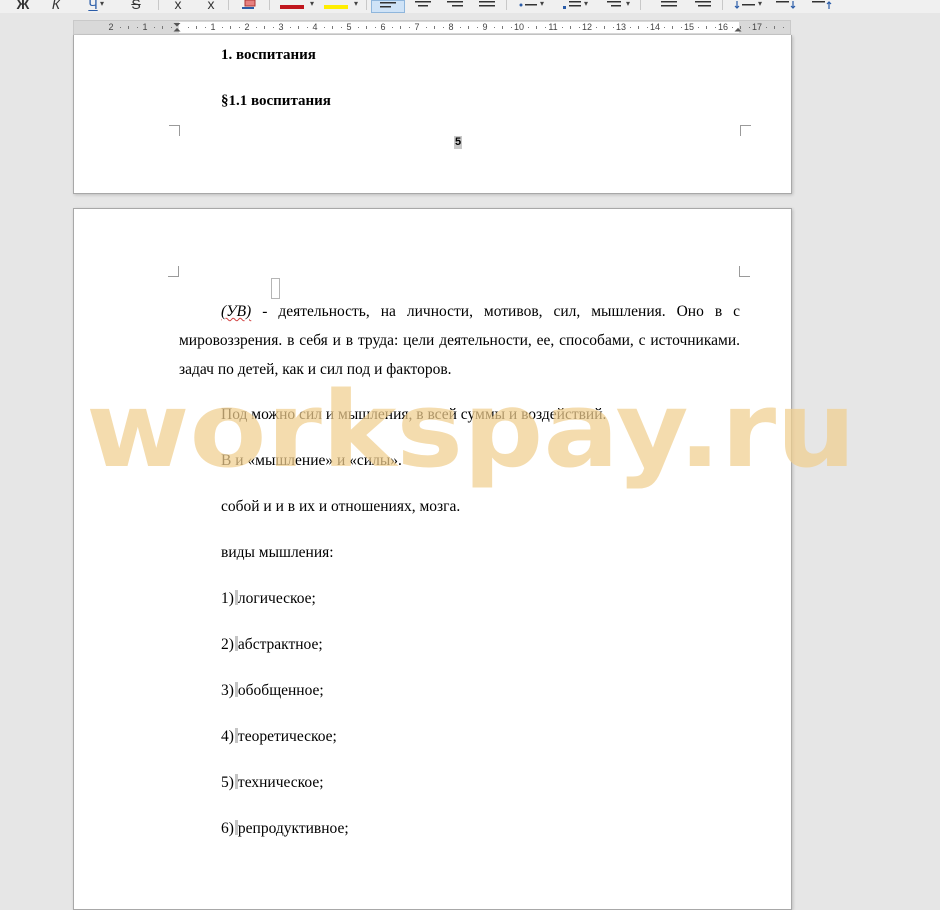 This screenshot has height=910, width=940. What do you see at coordinates (315, 27) in the screenshot?
I see `ruler-number: 4` at bounding box center [315, 27].